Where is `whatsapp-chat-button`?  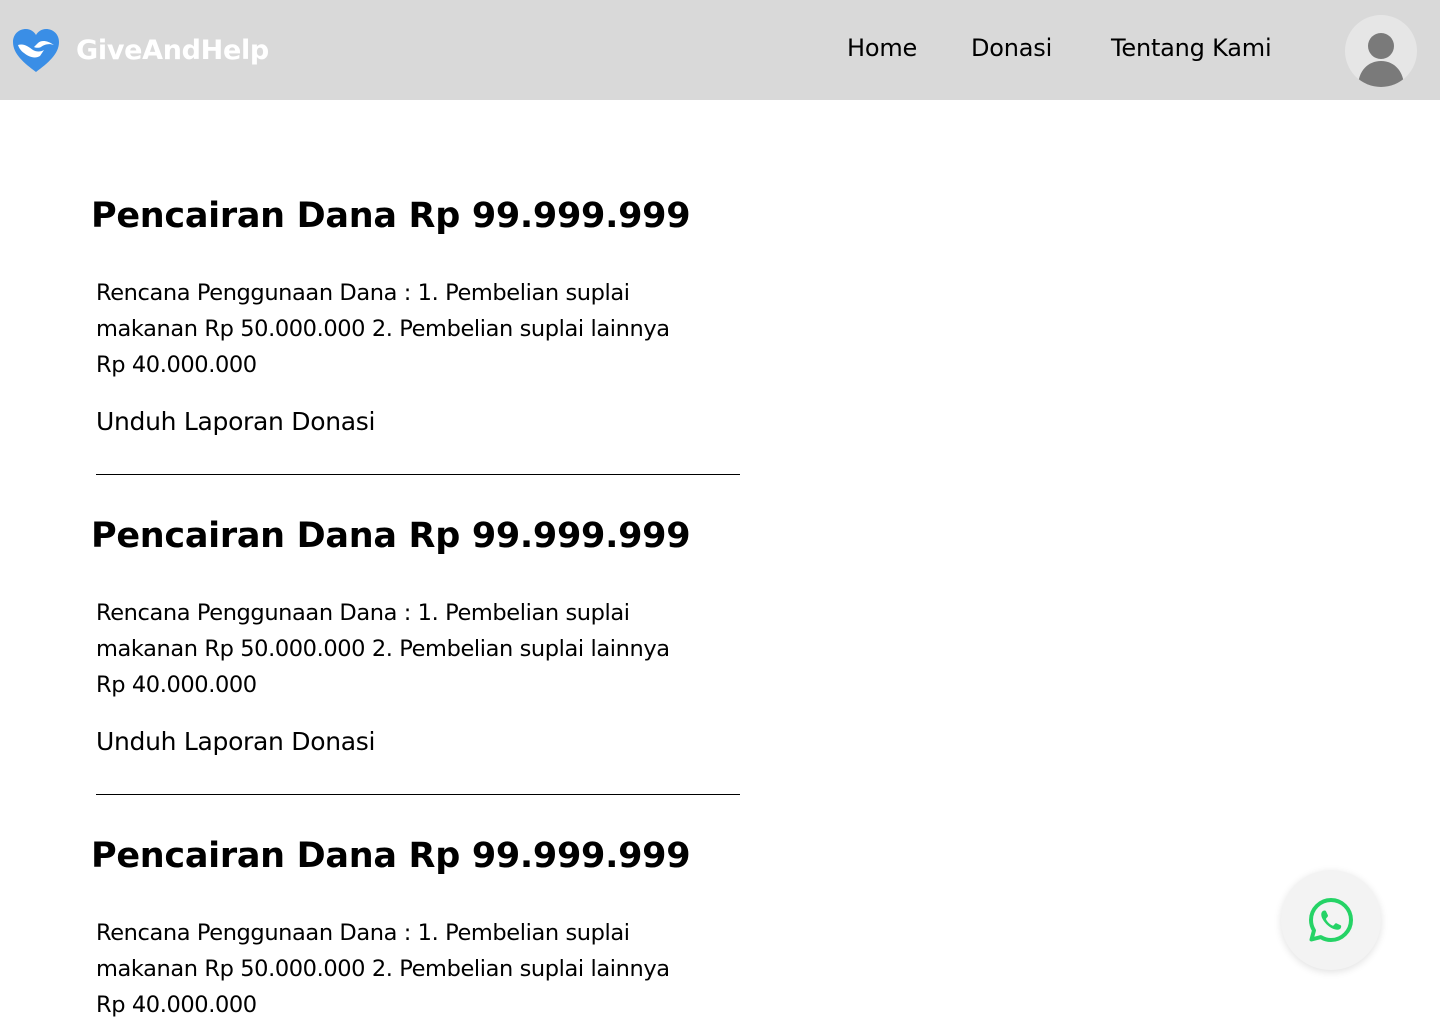 whatsapp-chat-button is located at coordinates (1331, 920).